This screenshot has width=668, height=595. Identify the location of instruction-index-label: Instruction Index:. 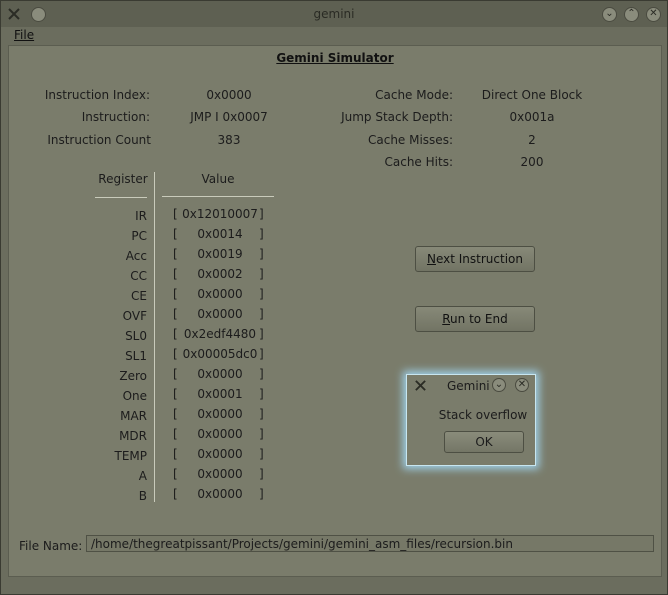
(97, 95).